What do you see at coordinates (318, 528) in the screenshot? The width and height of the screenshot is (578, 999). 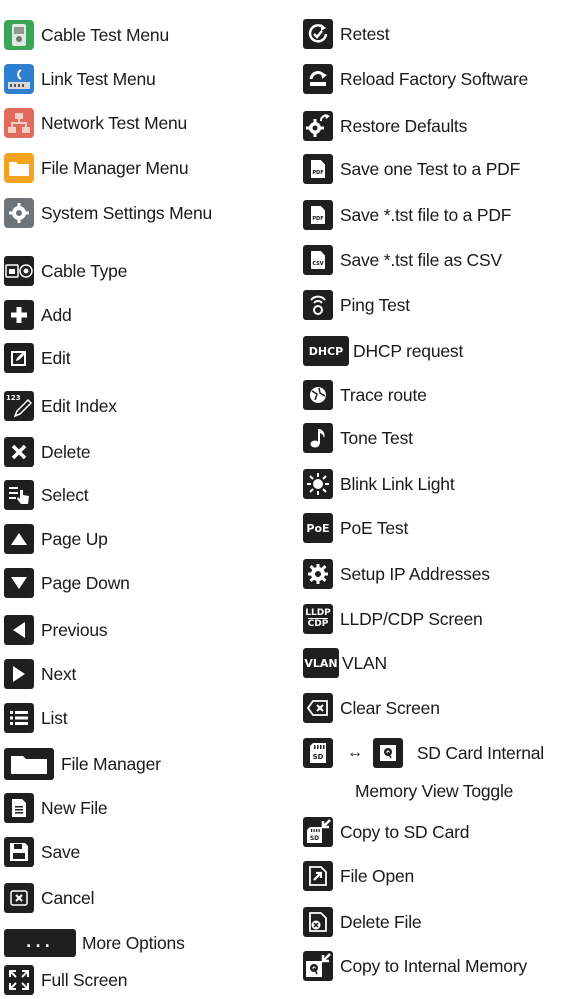 I see `poe-test-icon: PoE` at bounding box center [318, 528].